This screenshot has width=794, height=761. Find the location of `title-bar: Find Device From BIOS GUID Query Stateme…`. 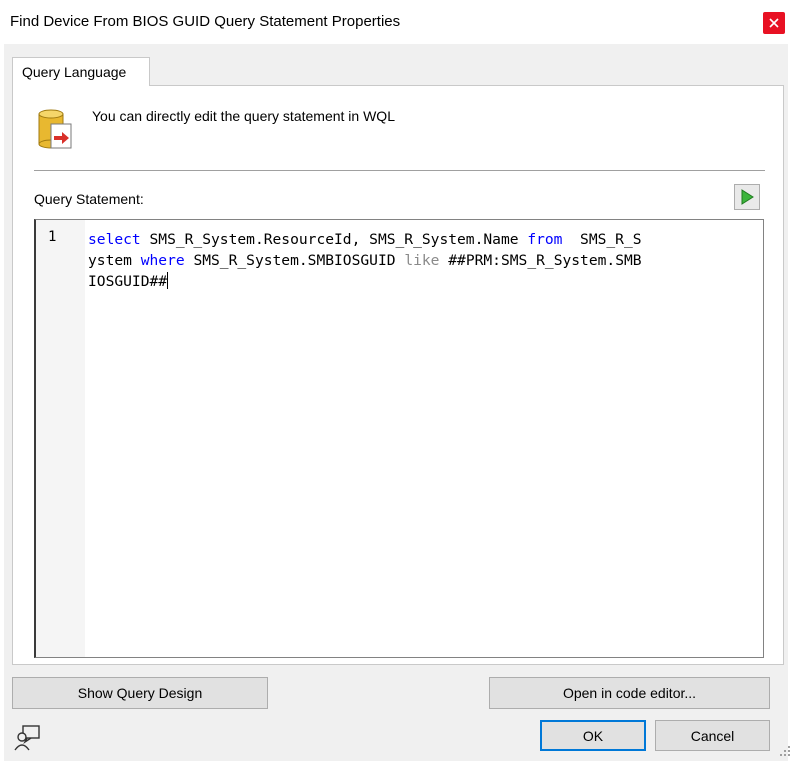

title-bar: Find Device From BIOS GUID Query Stateme… is located at coordinates (397, 22).